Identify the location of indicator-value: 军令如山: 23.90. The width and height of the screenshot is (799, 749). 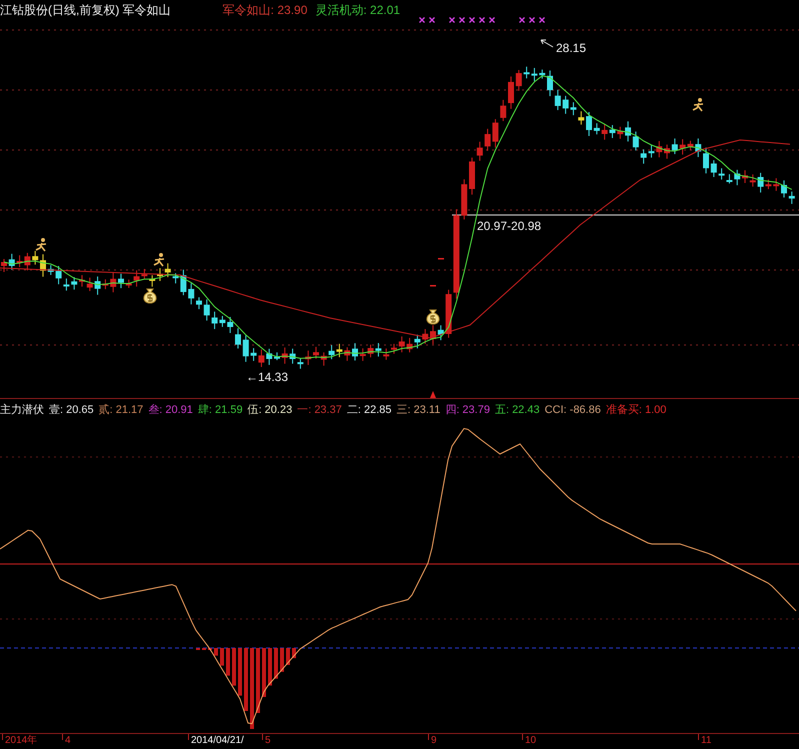
(265, 10).